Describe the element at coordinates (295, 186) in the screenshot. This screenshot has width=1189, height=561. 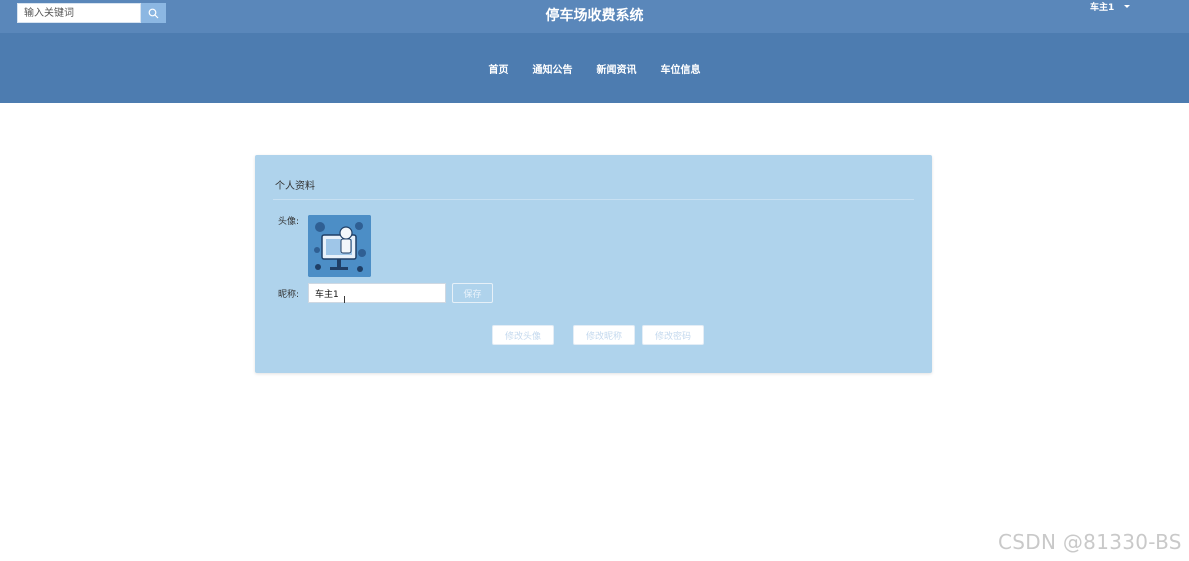
I see `profile-title: 个人资料` at that location.